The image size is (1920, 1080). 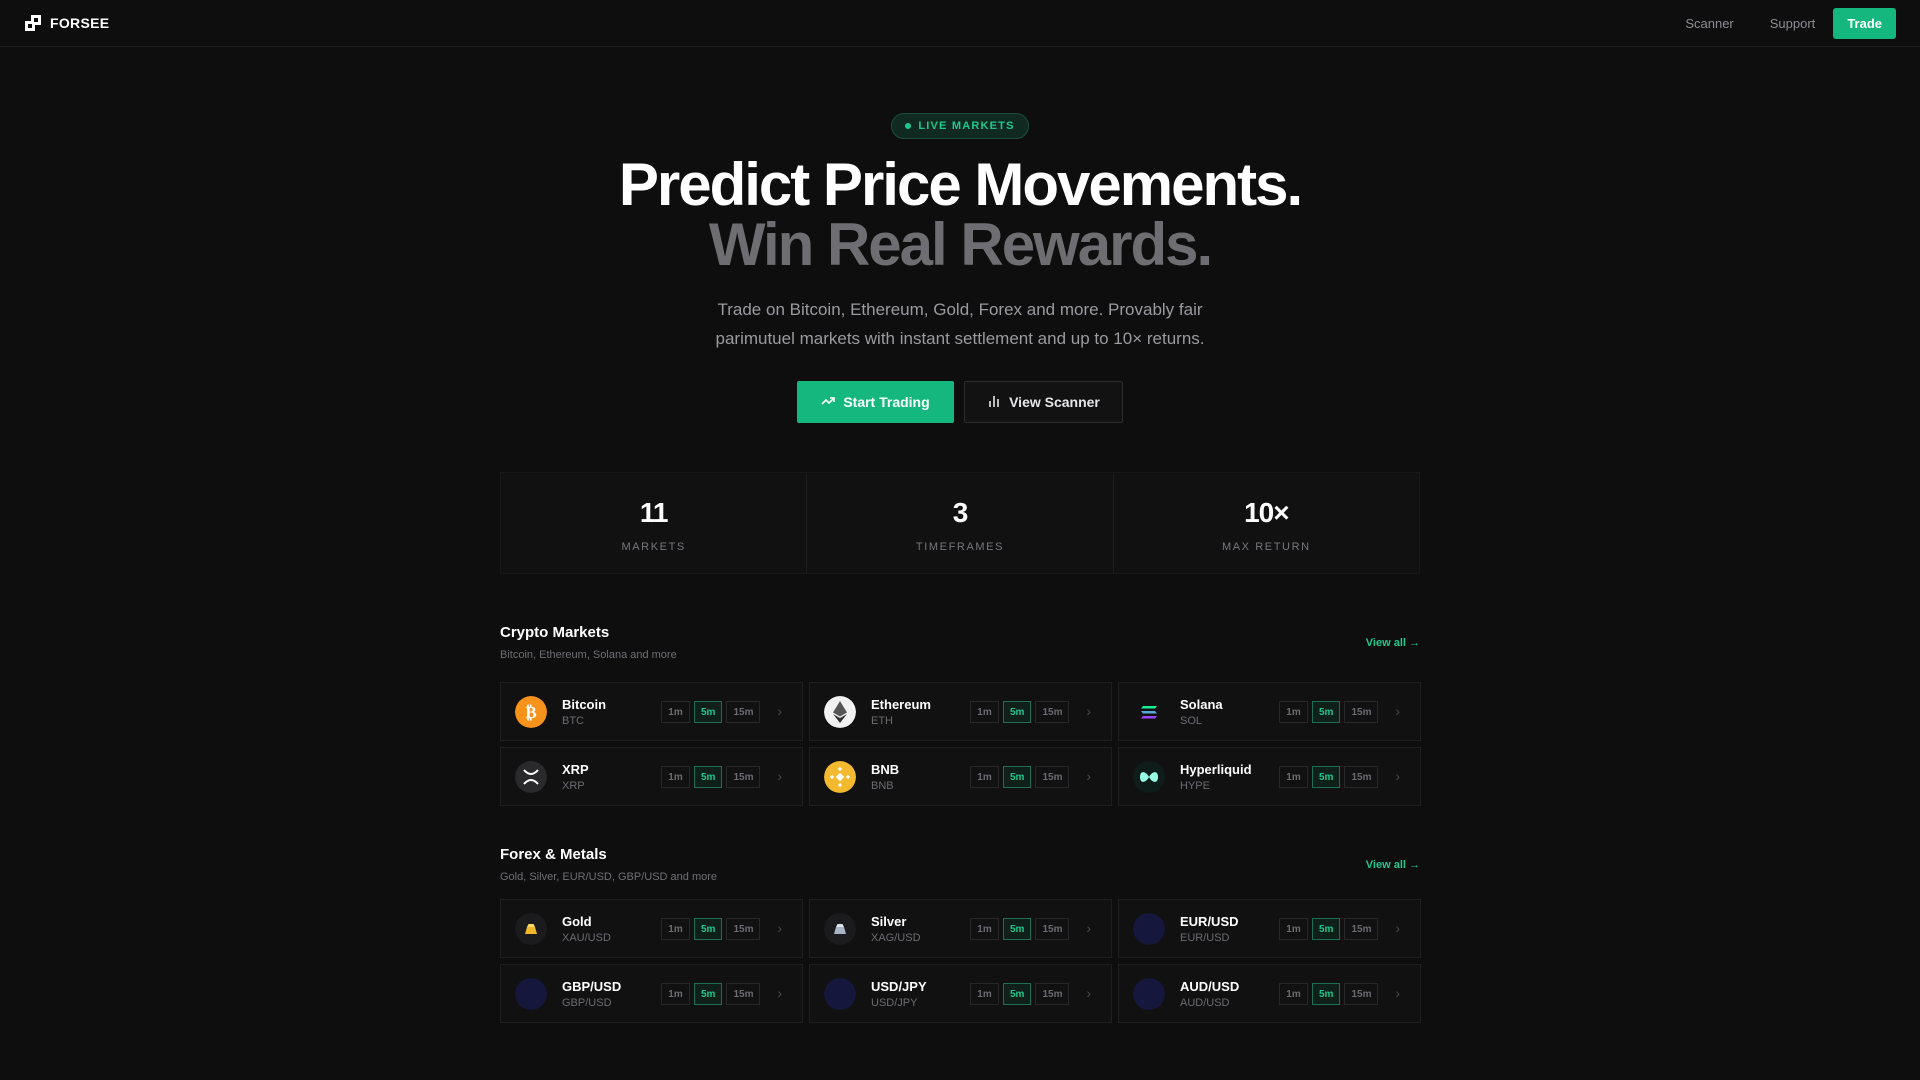 What do you see at coordinates (1269, 993) in the screenshot?
I see `market-card: AUD/USD AUD/USD 1m 5m 15m ›` at bounding box center [1269, 993].